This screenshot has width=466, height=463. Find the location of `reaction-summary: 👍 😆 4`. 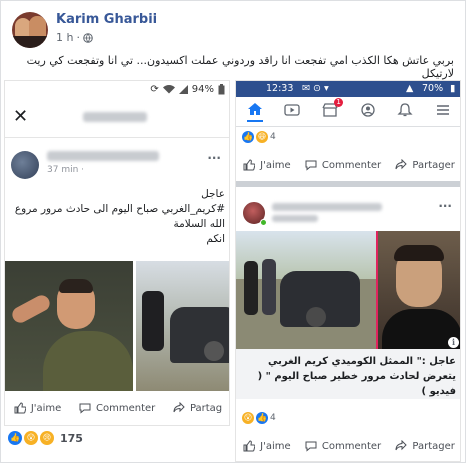

reaction-summary: 👍 😆 4 is located at coordinates (259, 137).